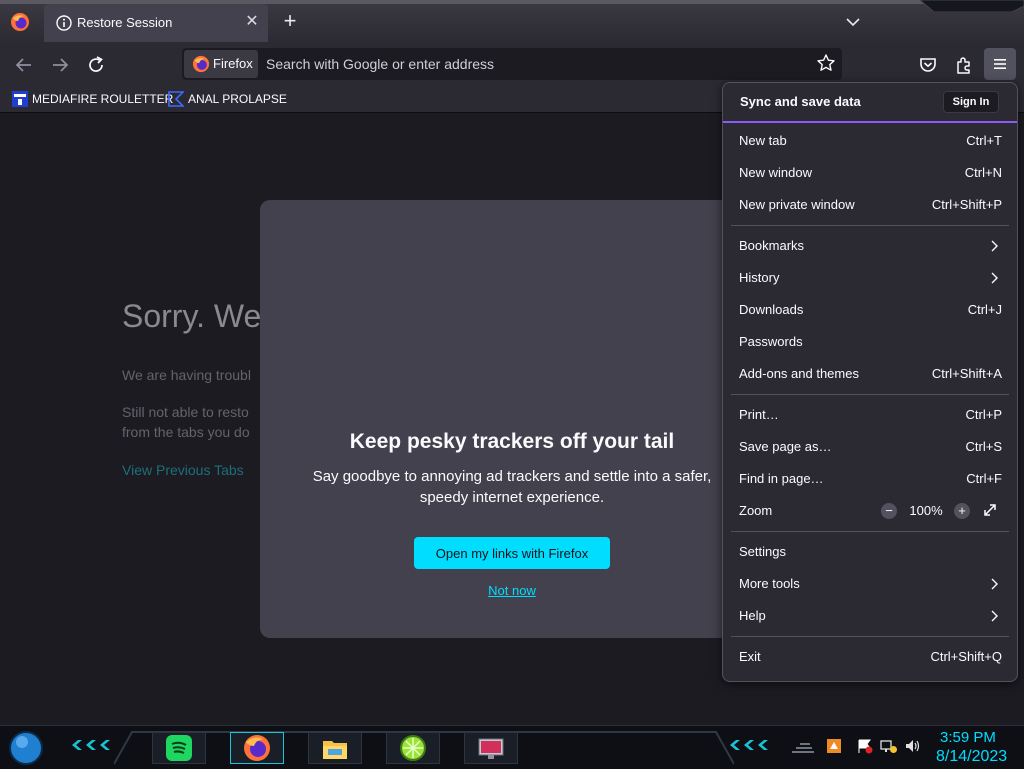  Describe the element at coordinates (870, 103) in the screenshot. I see `sync-header: Sync and save data Sign In` at that location.